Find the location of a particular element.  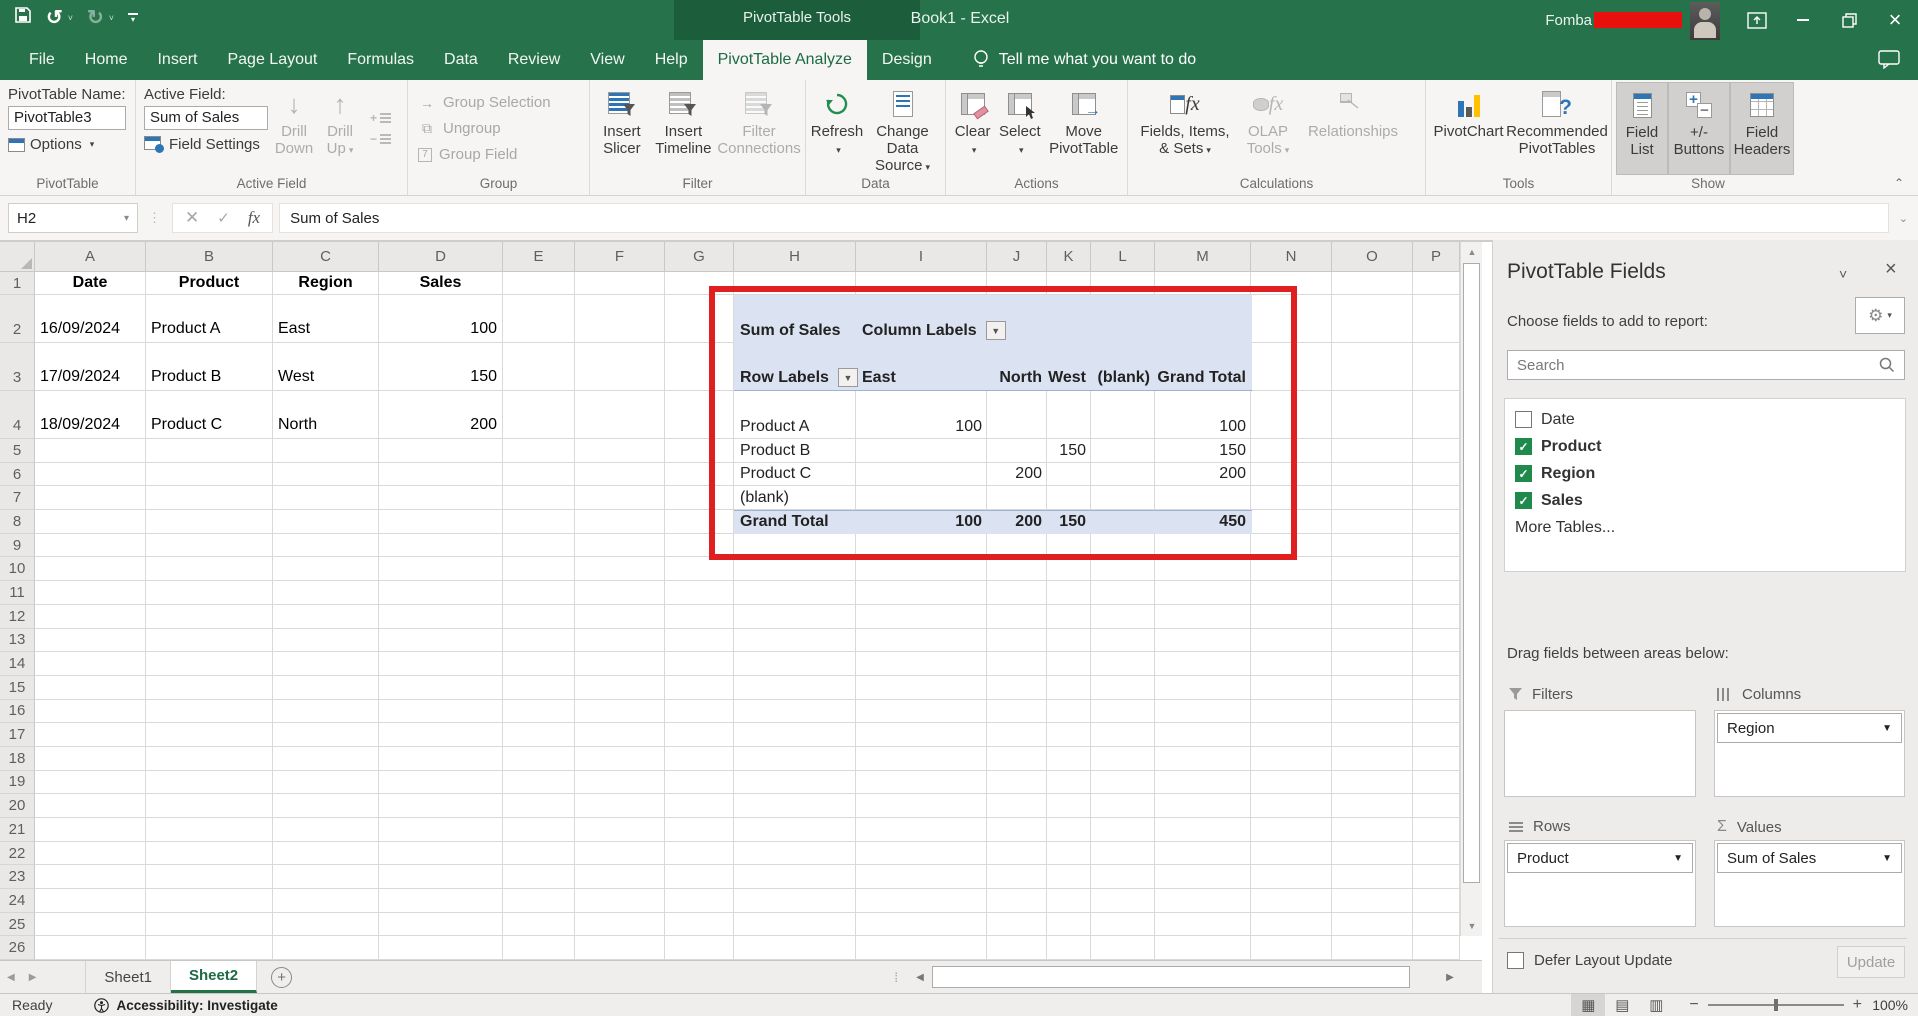

cell-E24 is located at coordinates (539, 901).